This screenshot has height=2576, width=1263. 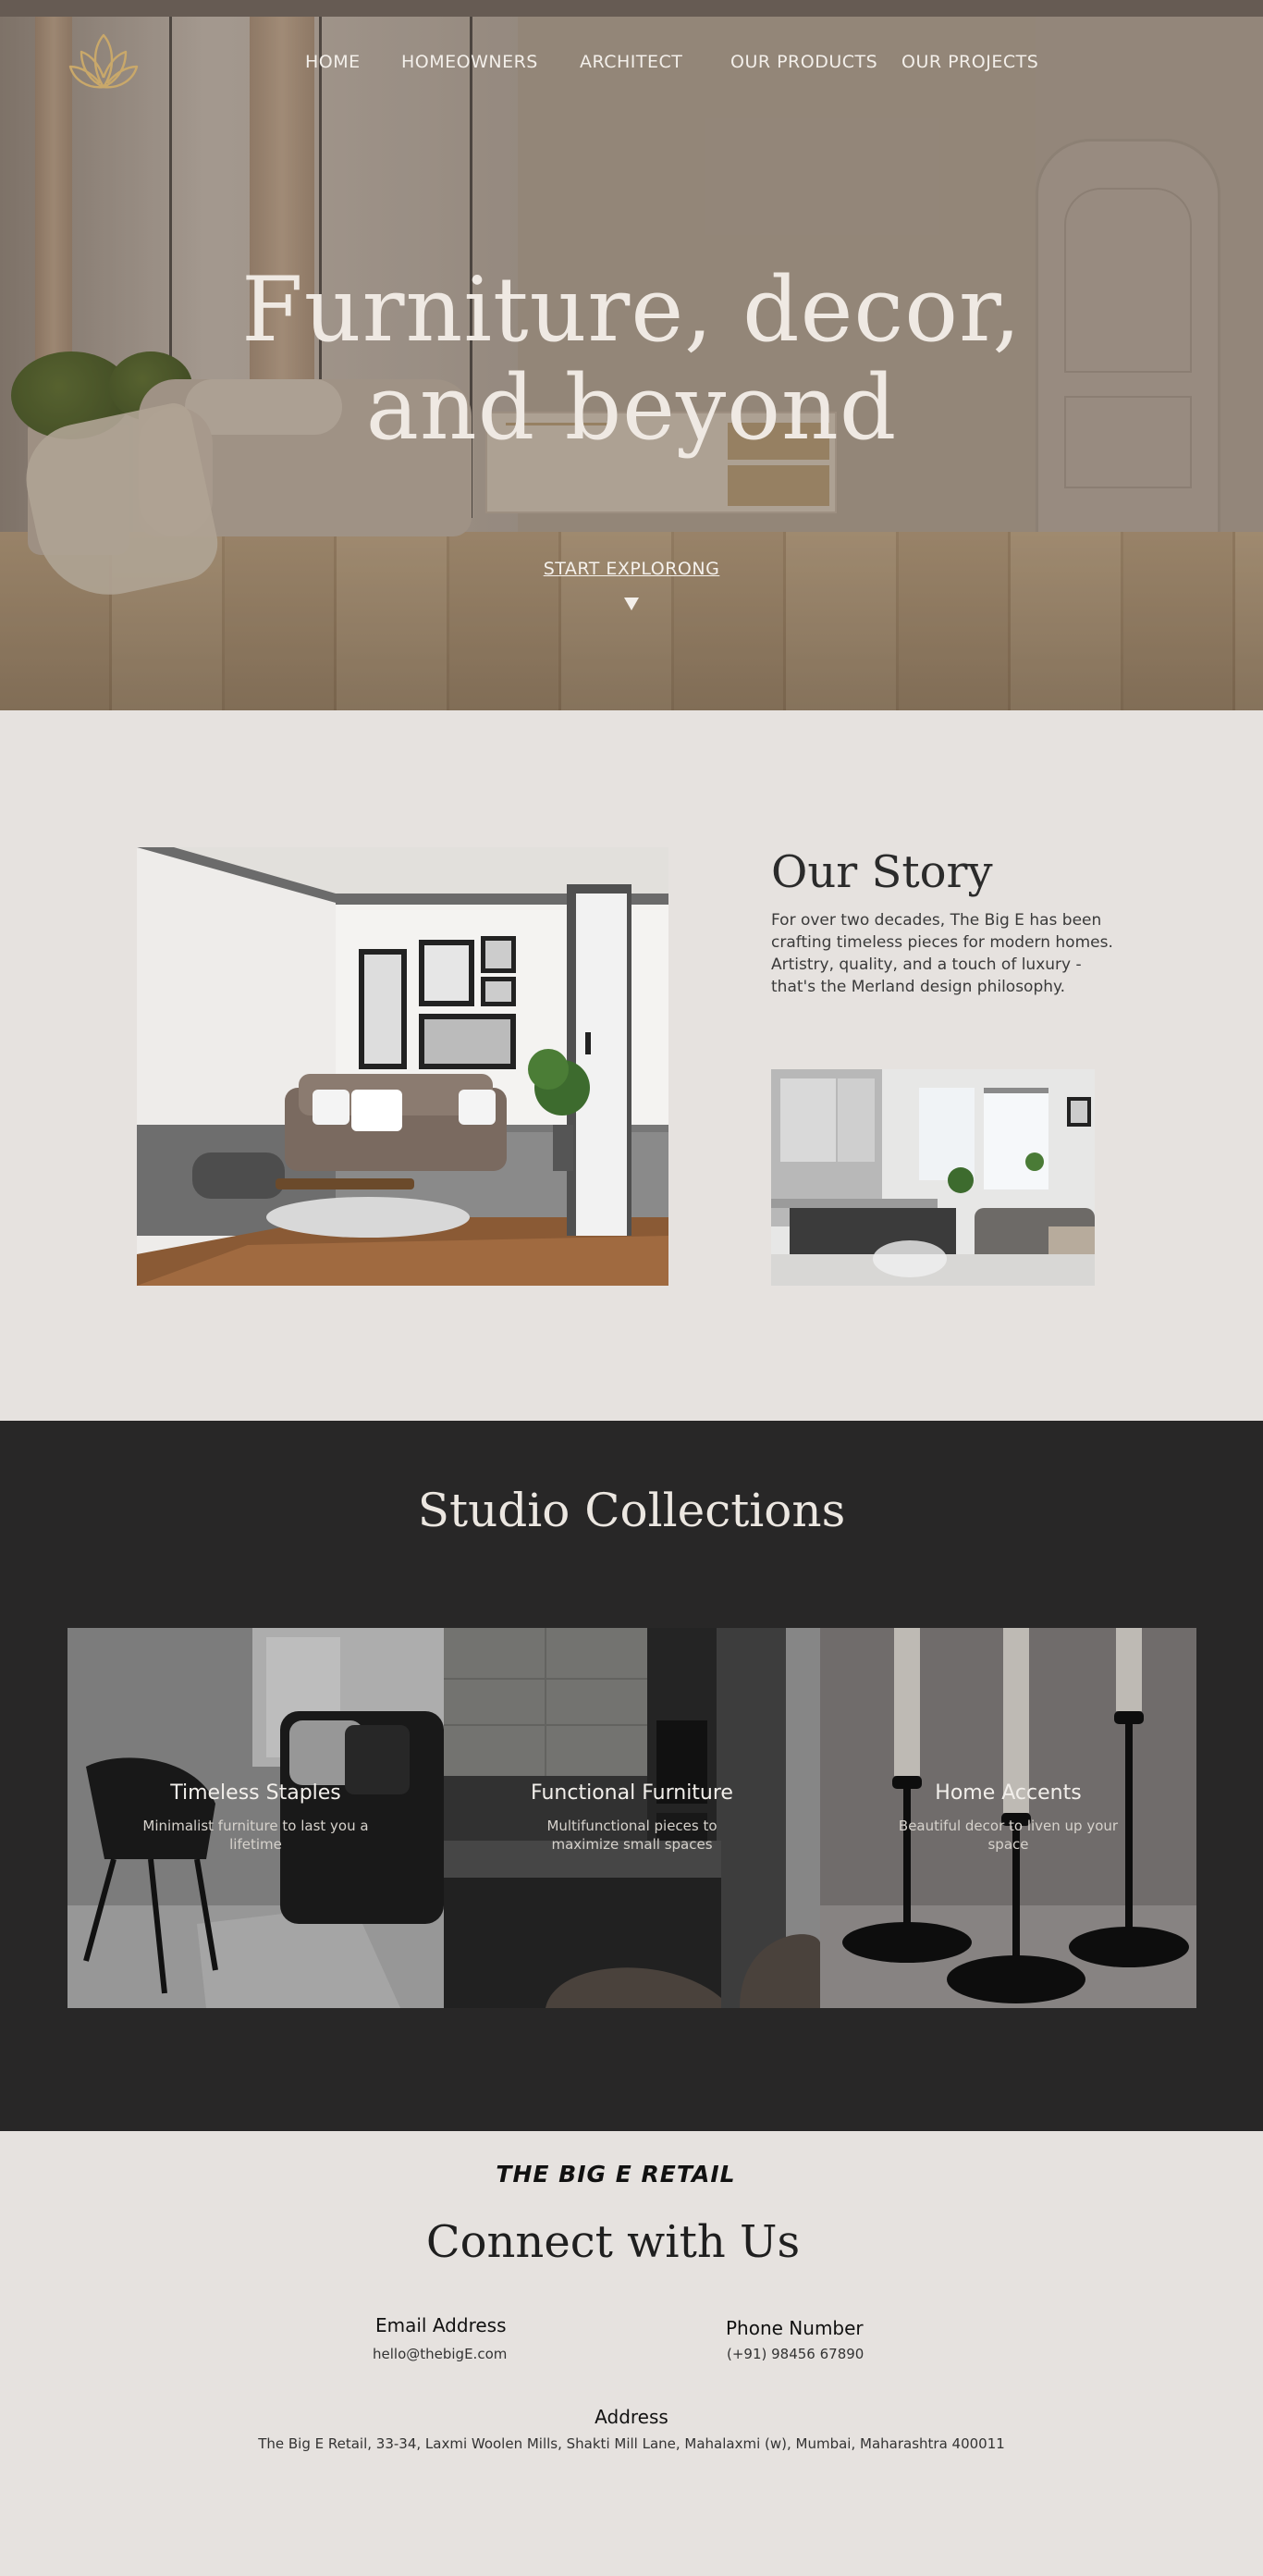 What do you see at coordinates (631, 310) in the screenshot?
I see `hero-title-line1: Furniture, decor,` at bounding box center [631, 310].